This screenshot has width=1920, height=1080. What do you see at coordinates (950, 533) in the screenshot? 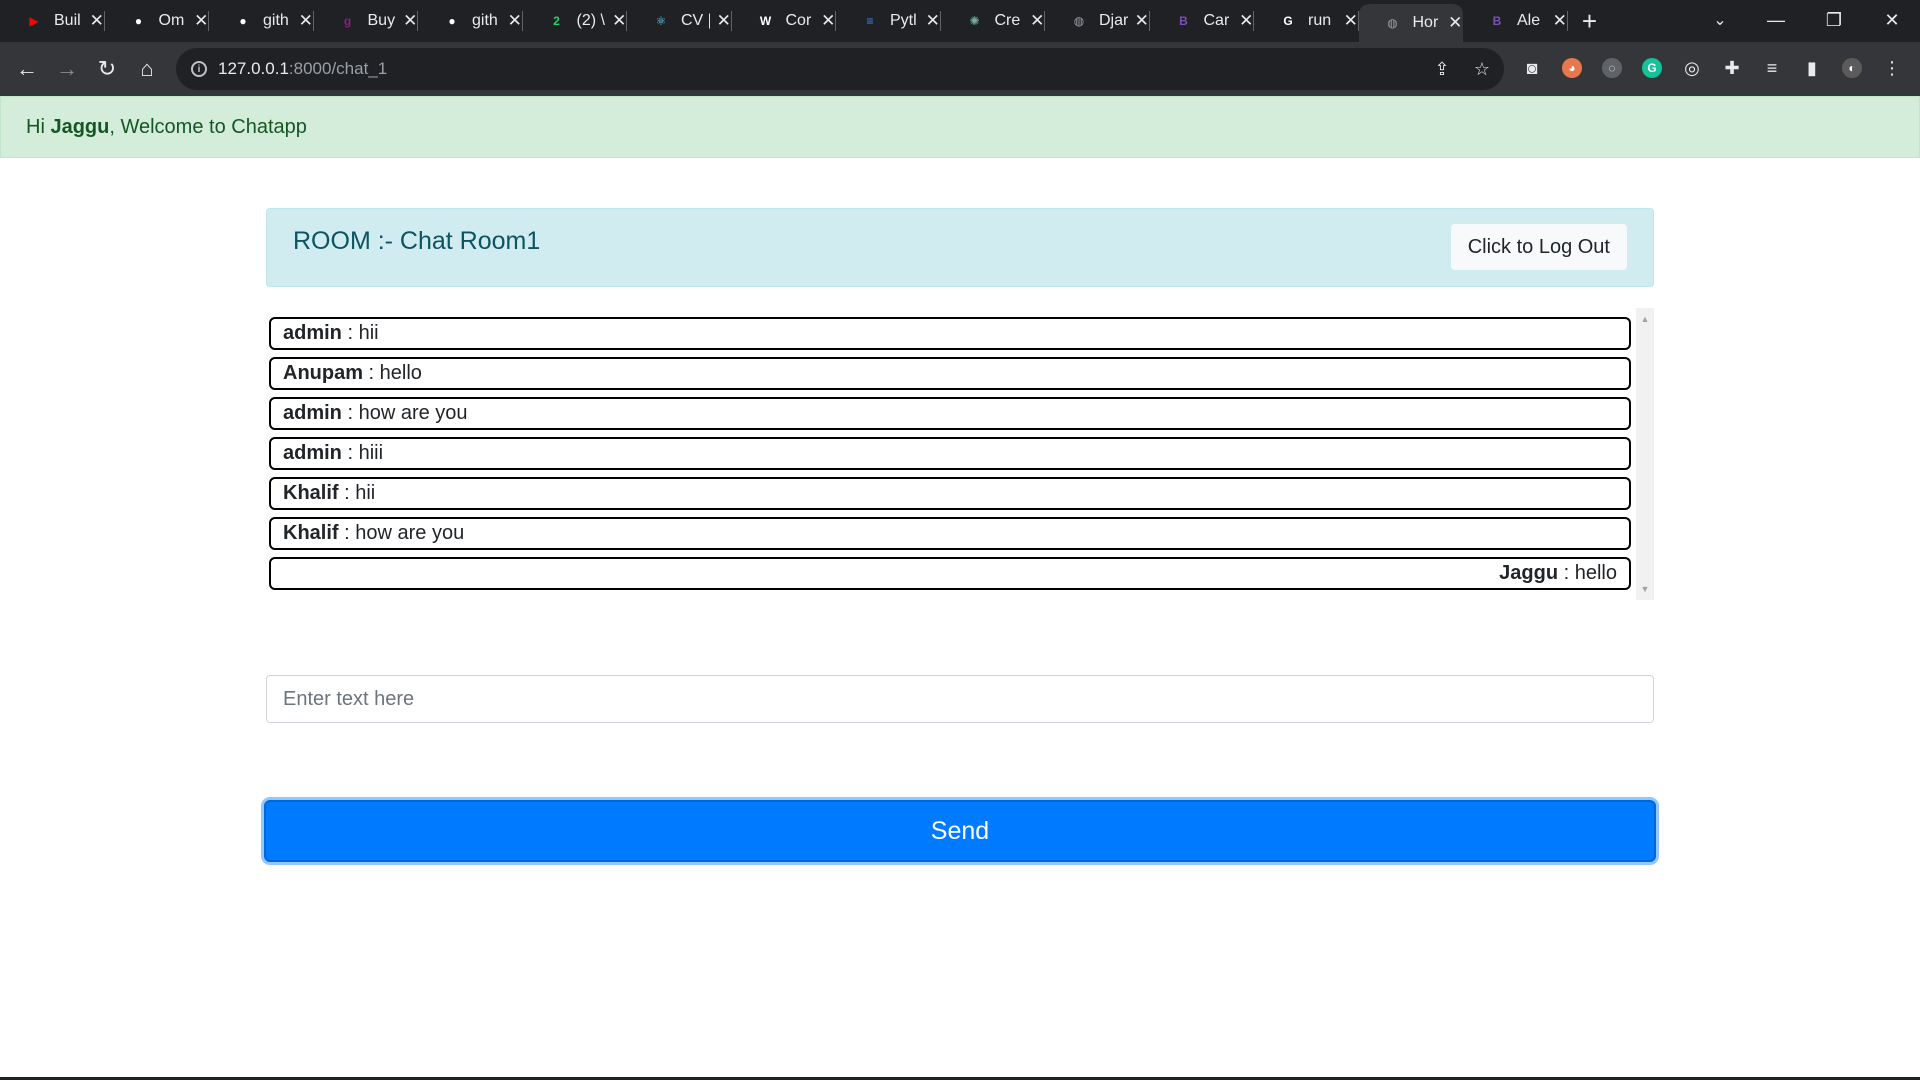
I see `chat-message: Khalif : how are you` at bounding box center [950, 533].